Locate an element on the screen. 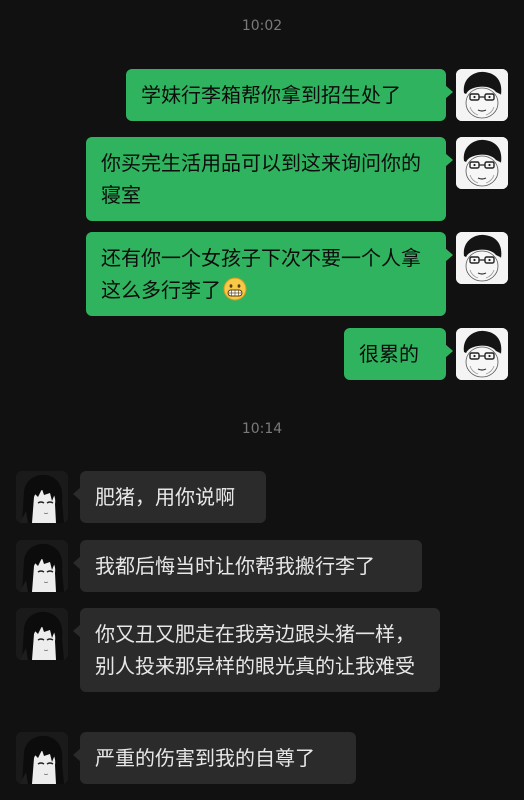  sent-message-bubble: 很累的 is located at coordinates (398, 354).